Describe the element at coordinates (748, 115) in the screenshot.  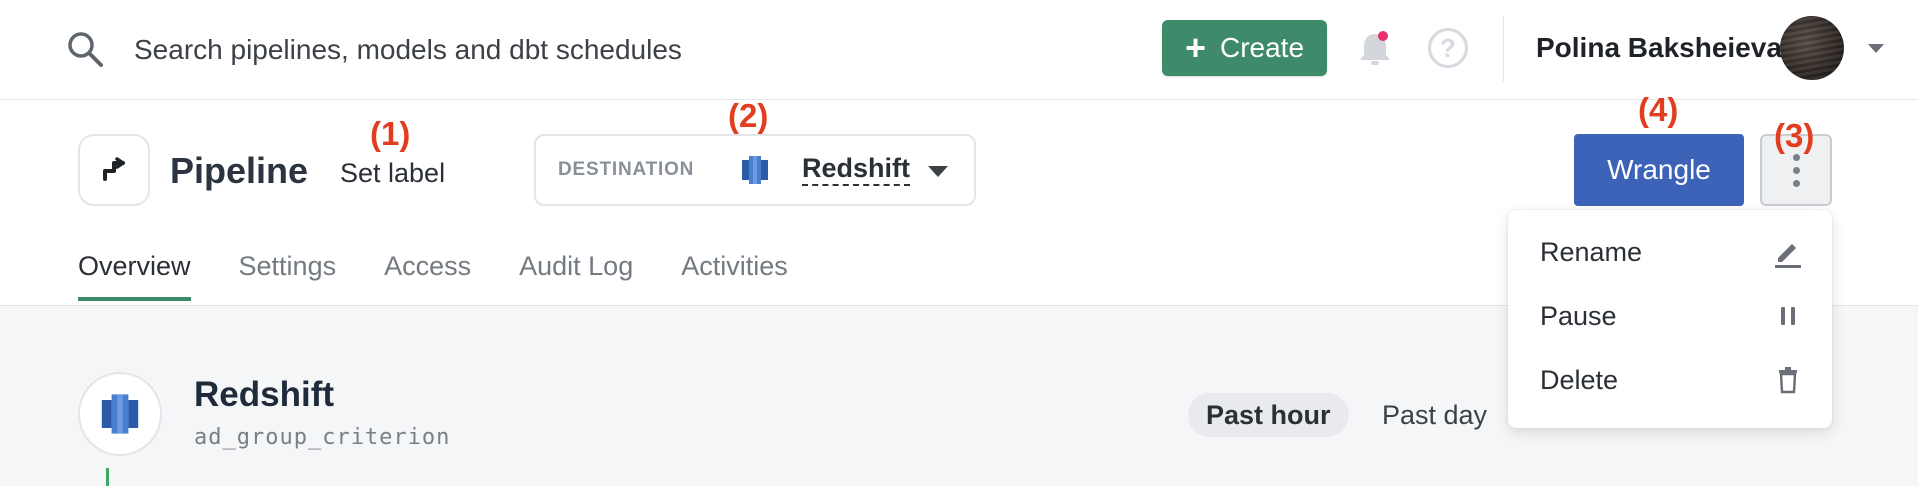
I see `annotation-2: (2)` at that location.